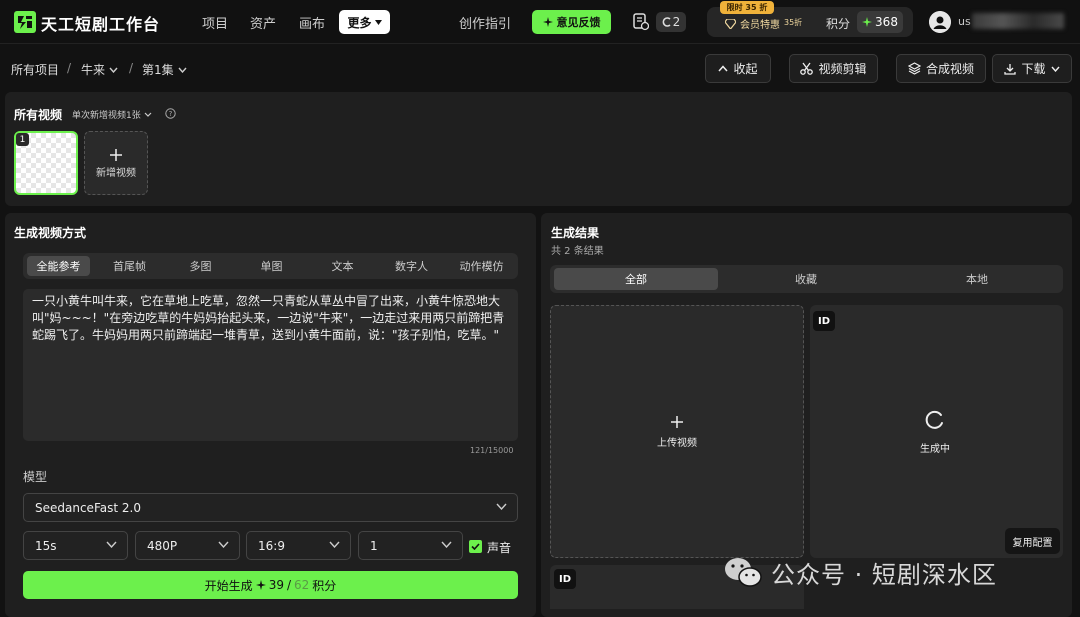 Image resolution: width=1080 pixels, height=617 pixels. I want to click on compose-video-button: 合成视频, so click(941, 68).